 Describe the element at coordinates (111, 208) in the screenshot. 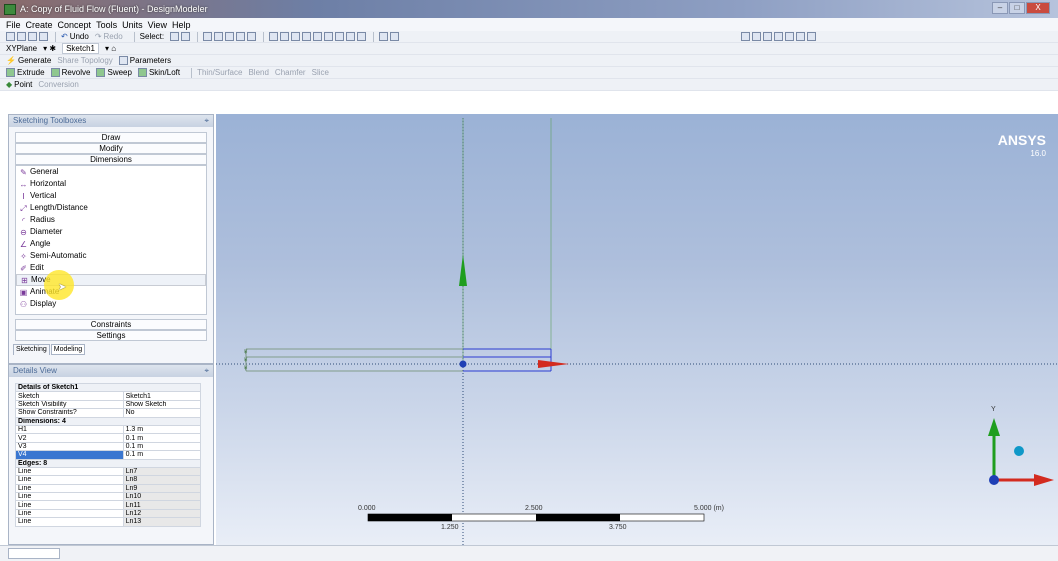

I see `tool-length-distance: ⤢ Length/Distance` at that location.